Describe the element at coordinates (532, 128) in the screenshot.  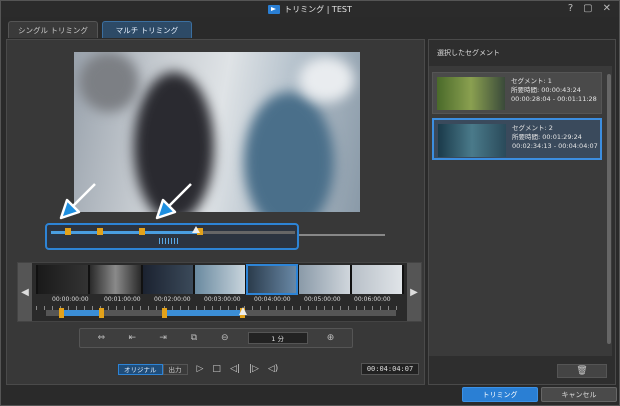
I see `segment-name: セグメント: 2` at that location.